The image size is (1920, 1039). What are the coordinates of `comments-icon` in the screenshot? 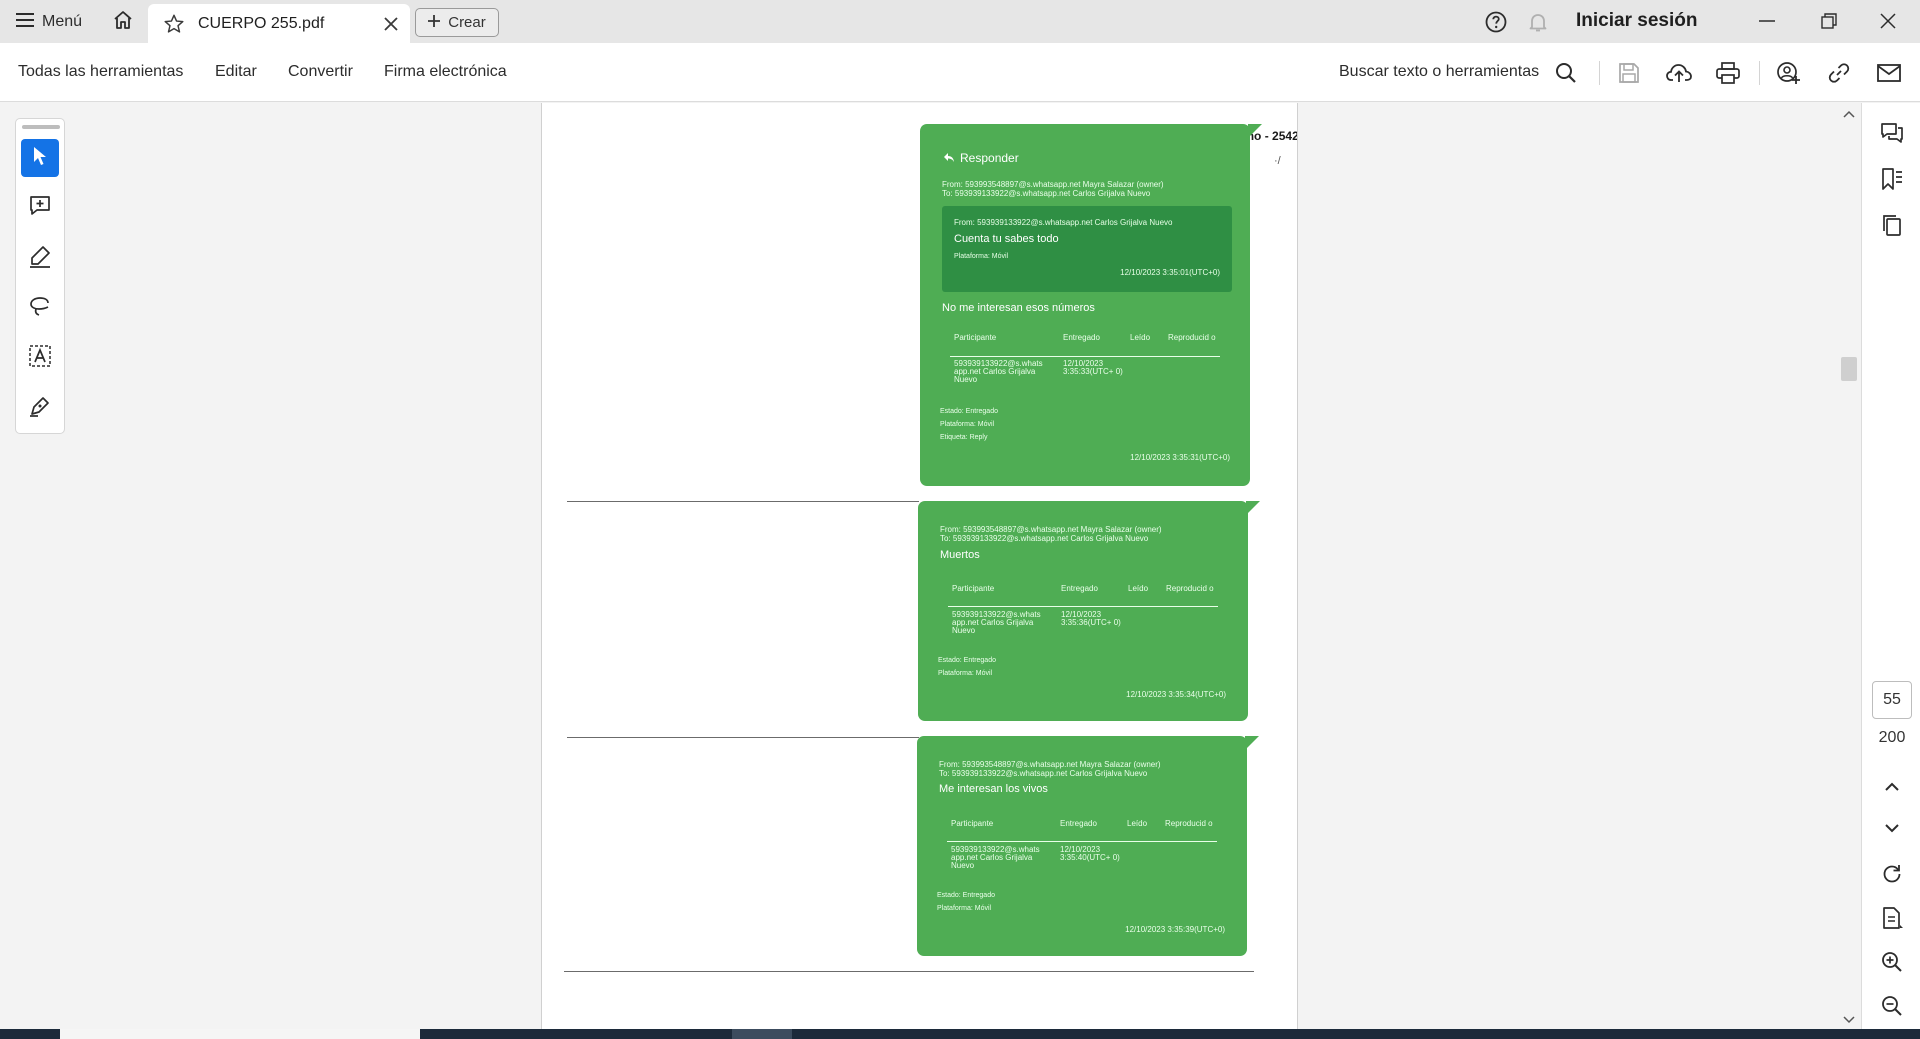 It's located at (1892, 133).